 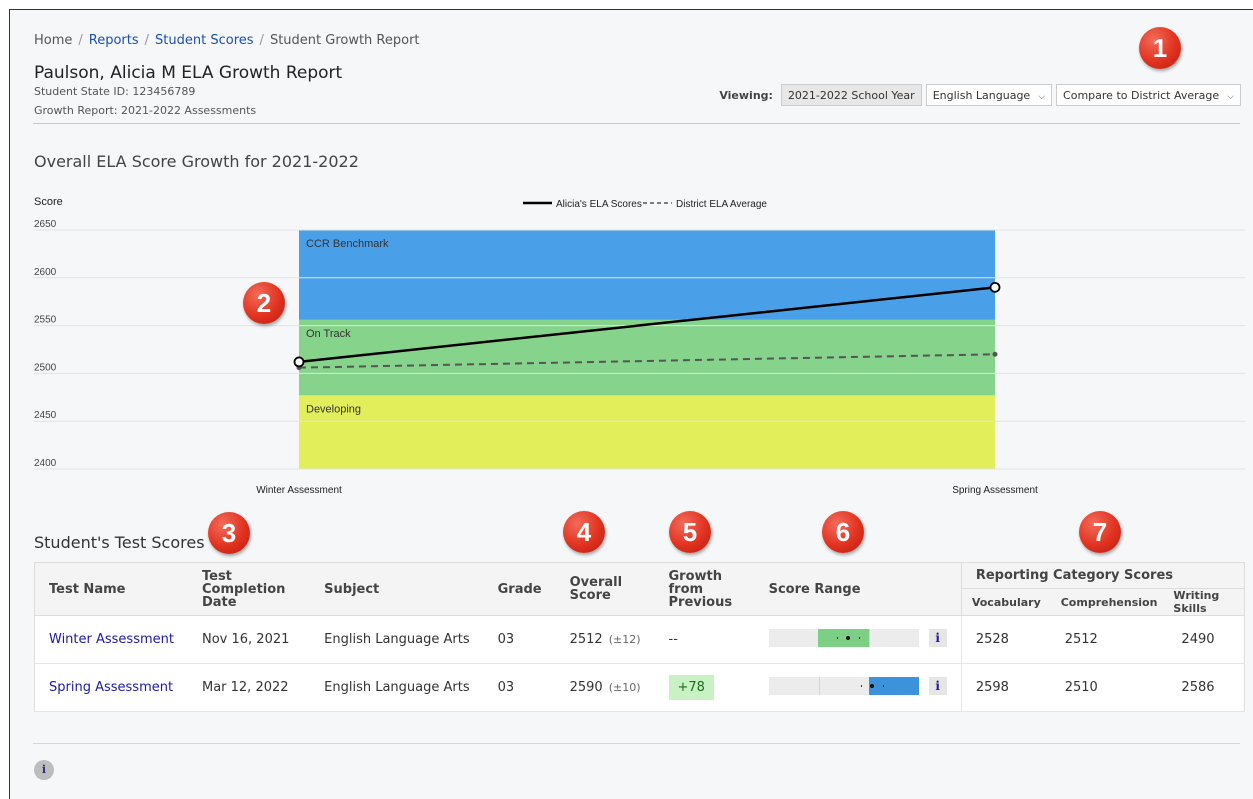 What do you see at coordinates (48, 202) in the screenshot?
I see `y-axis-label: Score` at bounding box center [48, 202].